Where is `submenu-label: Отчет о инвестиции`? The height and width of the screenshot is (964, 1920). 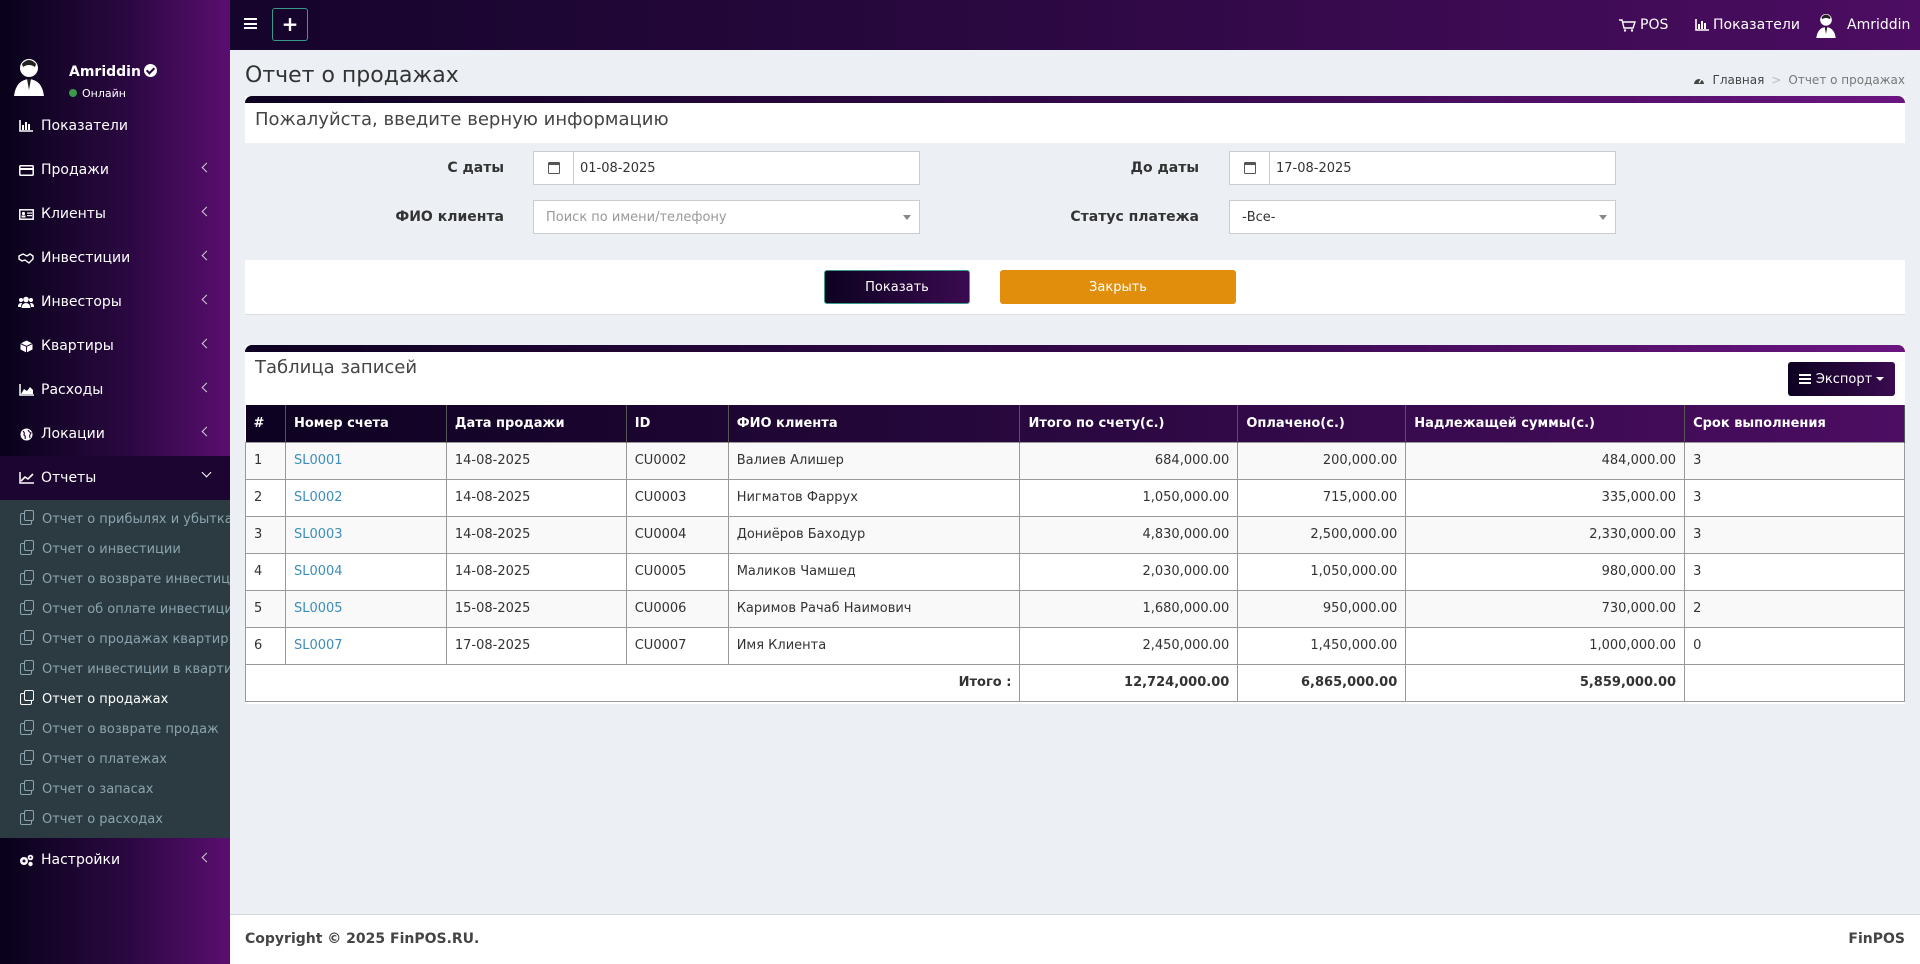 submenu-label: Отчет о инвестиции is located at coordinates (111, 549).